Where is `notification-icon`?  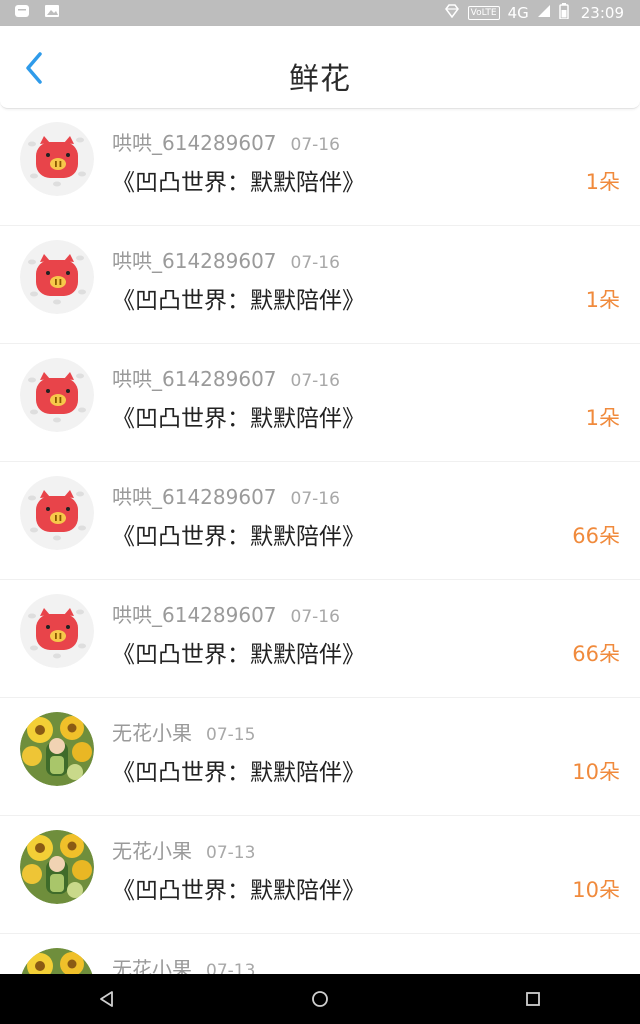
notification-icon is located at coordinates (22, 13).